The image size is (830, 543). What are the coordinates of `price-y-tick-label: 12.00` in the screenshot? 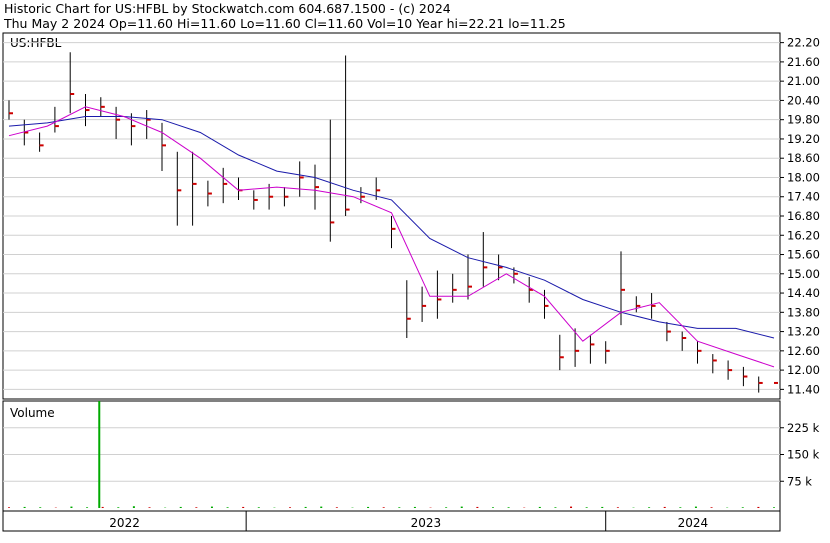 It's located at (803, 370).